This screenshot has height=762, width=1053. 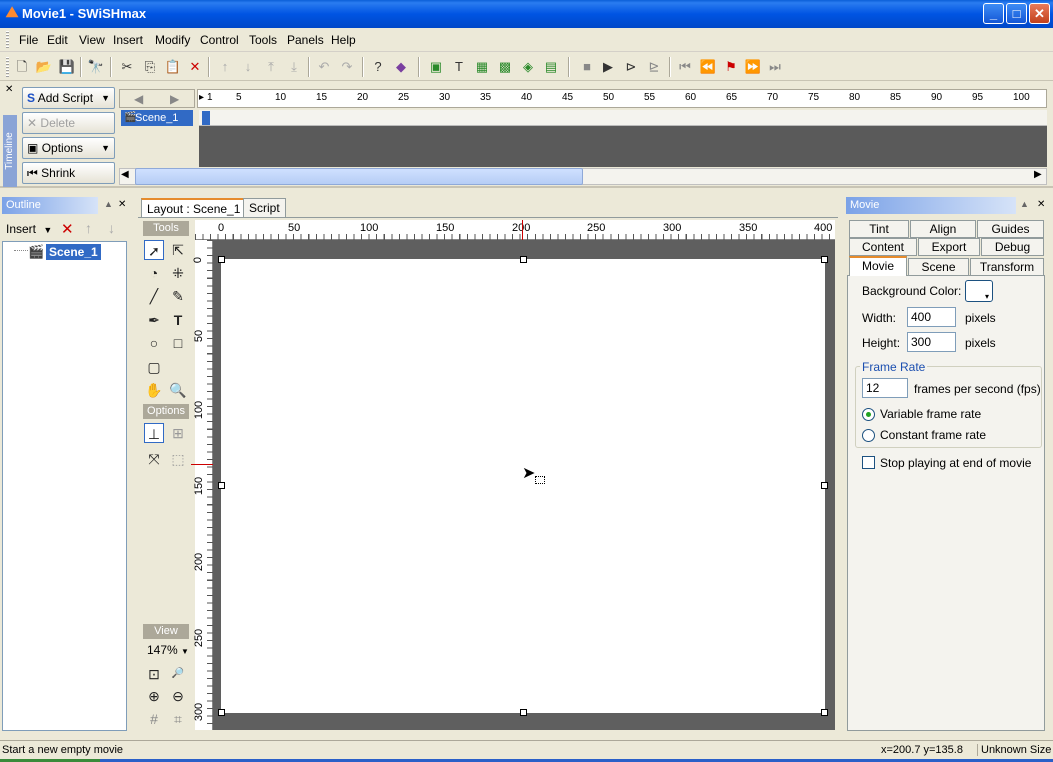 What do you see at coordinates (587, 67) in the screenshot?
I see `stop-icon: ■` at bounding box center [587, 67].